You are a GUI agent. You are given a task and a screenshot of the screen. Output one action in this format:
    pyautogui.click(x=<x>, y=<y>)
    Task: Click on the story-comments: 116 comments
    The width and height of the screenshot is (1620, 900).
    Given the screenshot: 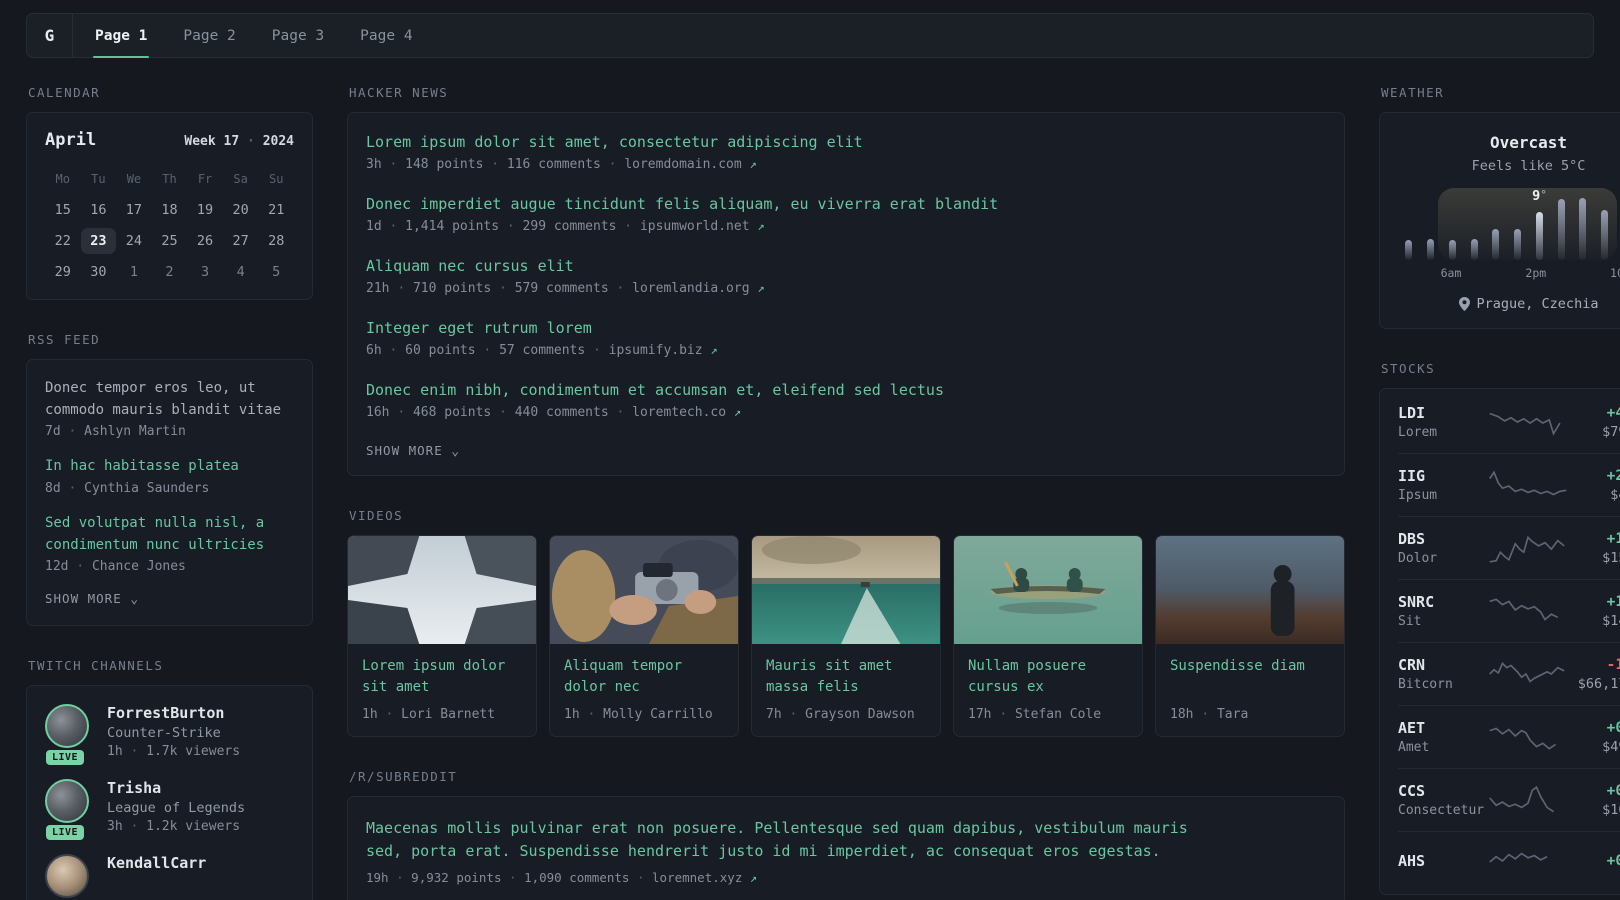 What is the action you would take?
    pyautogui.click(x=554, y=164)
    